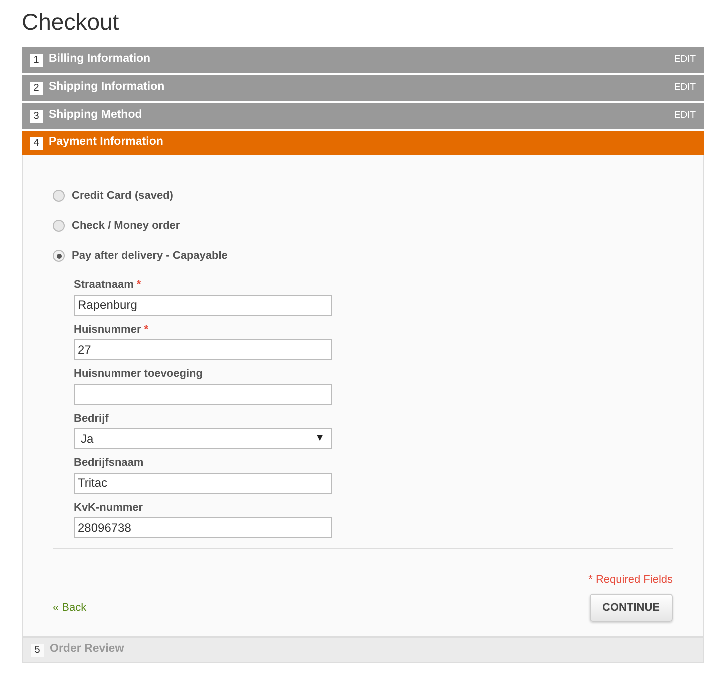  What do you see at coordinates (138, 374) in the screenshot?
I see `field-label: Huisnummer toevoeging` at bounding box center [138, 374].